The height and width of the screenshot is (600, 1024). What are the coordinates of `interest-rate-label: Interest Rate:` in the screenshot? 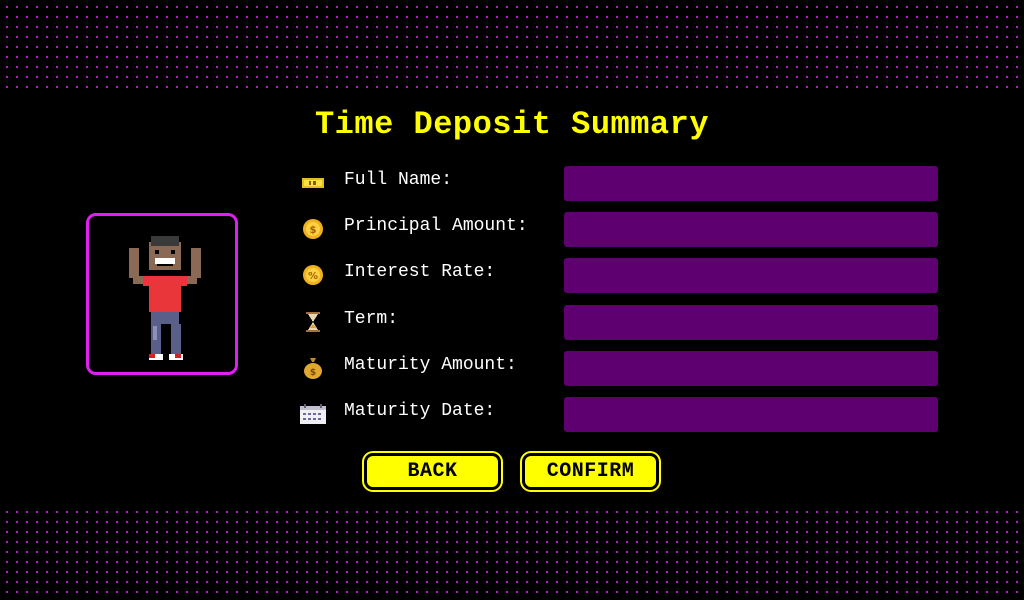 It's located at (420, 272).